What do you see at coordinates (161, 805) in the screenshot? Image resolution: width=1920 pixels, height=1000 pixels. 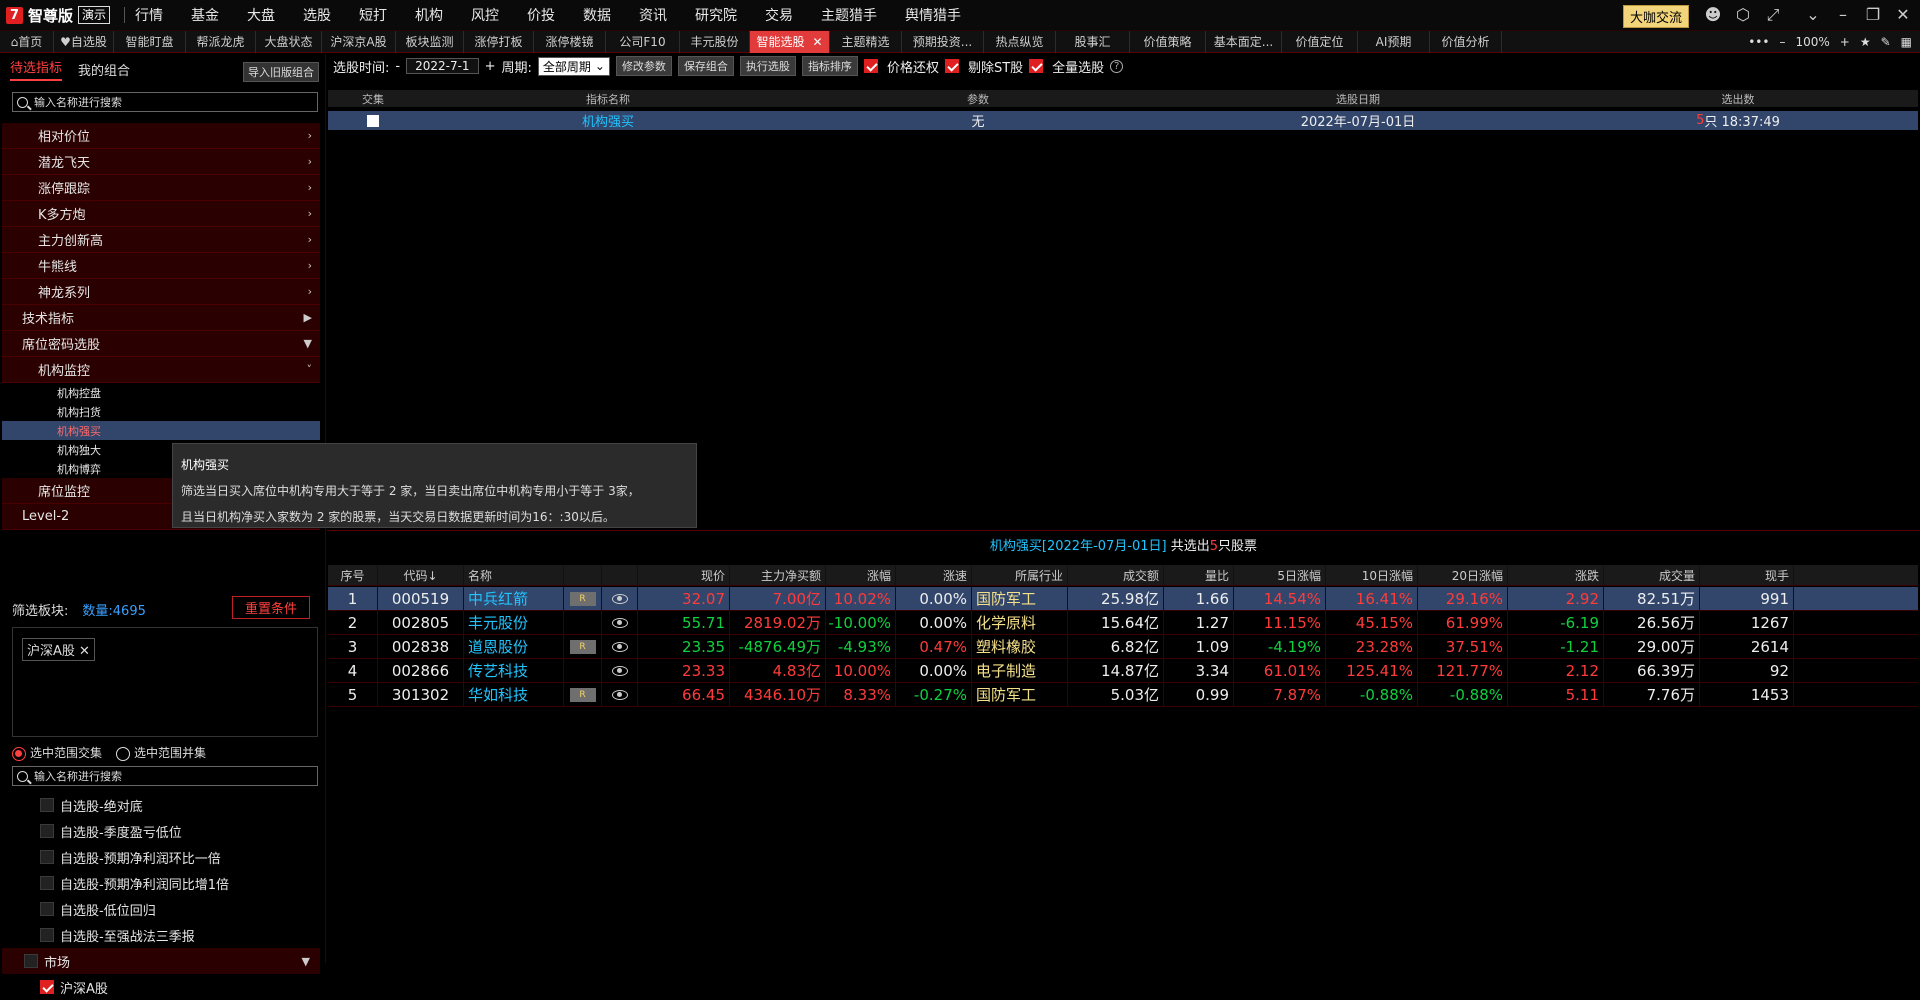 I see `checklist-item: 自选股-绝对底` at bounding box center [161, 805].